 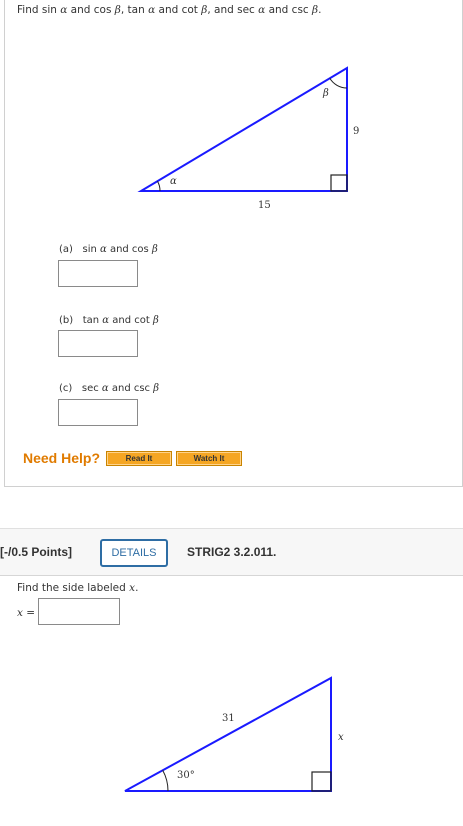 What do you see at coordinates (341, 737) in the screenshot?
I see `side-x-label: x` at bounding box center [341, 737].